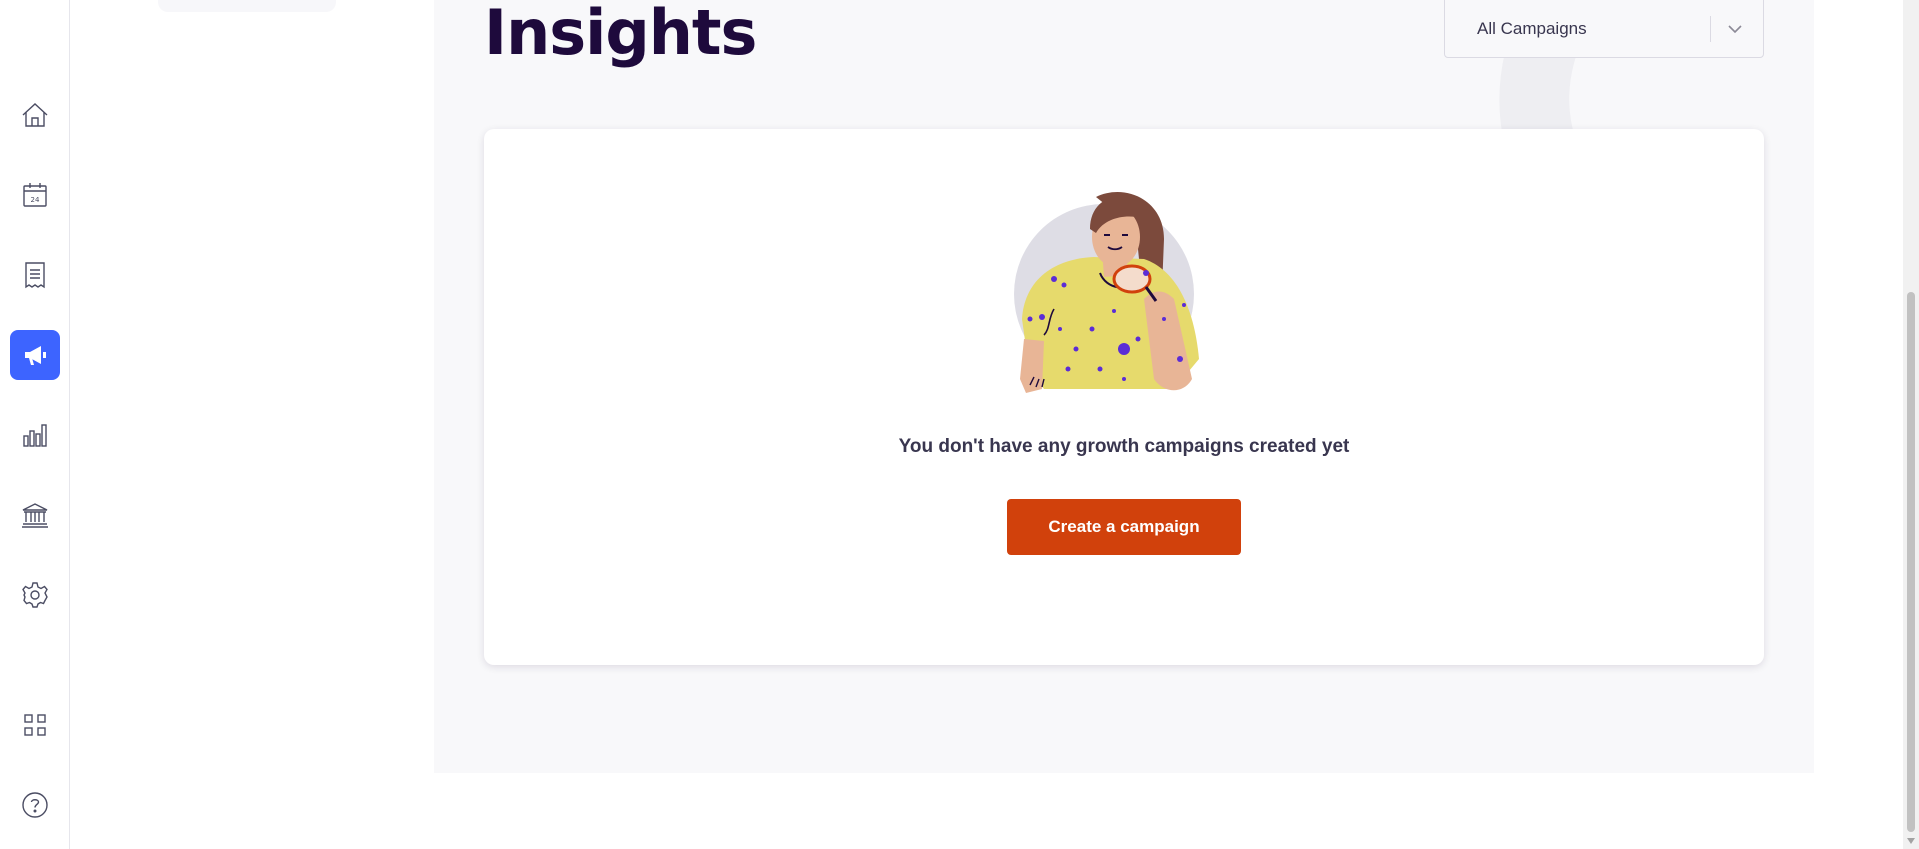 This screenshot has height=849, width=1919. I want to click on bar-chart-icon, so click(35, 435).